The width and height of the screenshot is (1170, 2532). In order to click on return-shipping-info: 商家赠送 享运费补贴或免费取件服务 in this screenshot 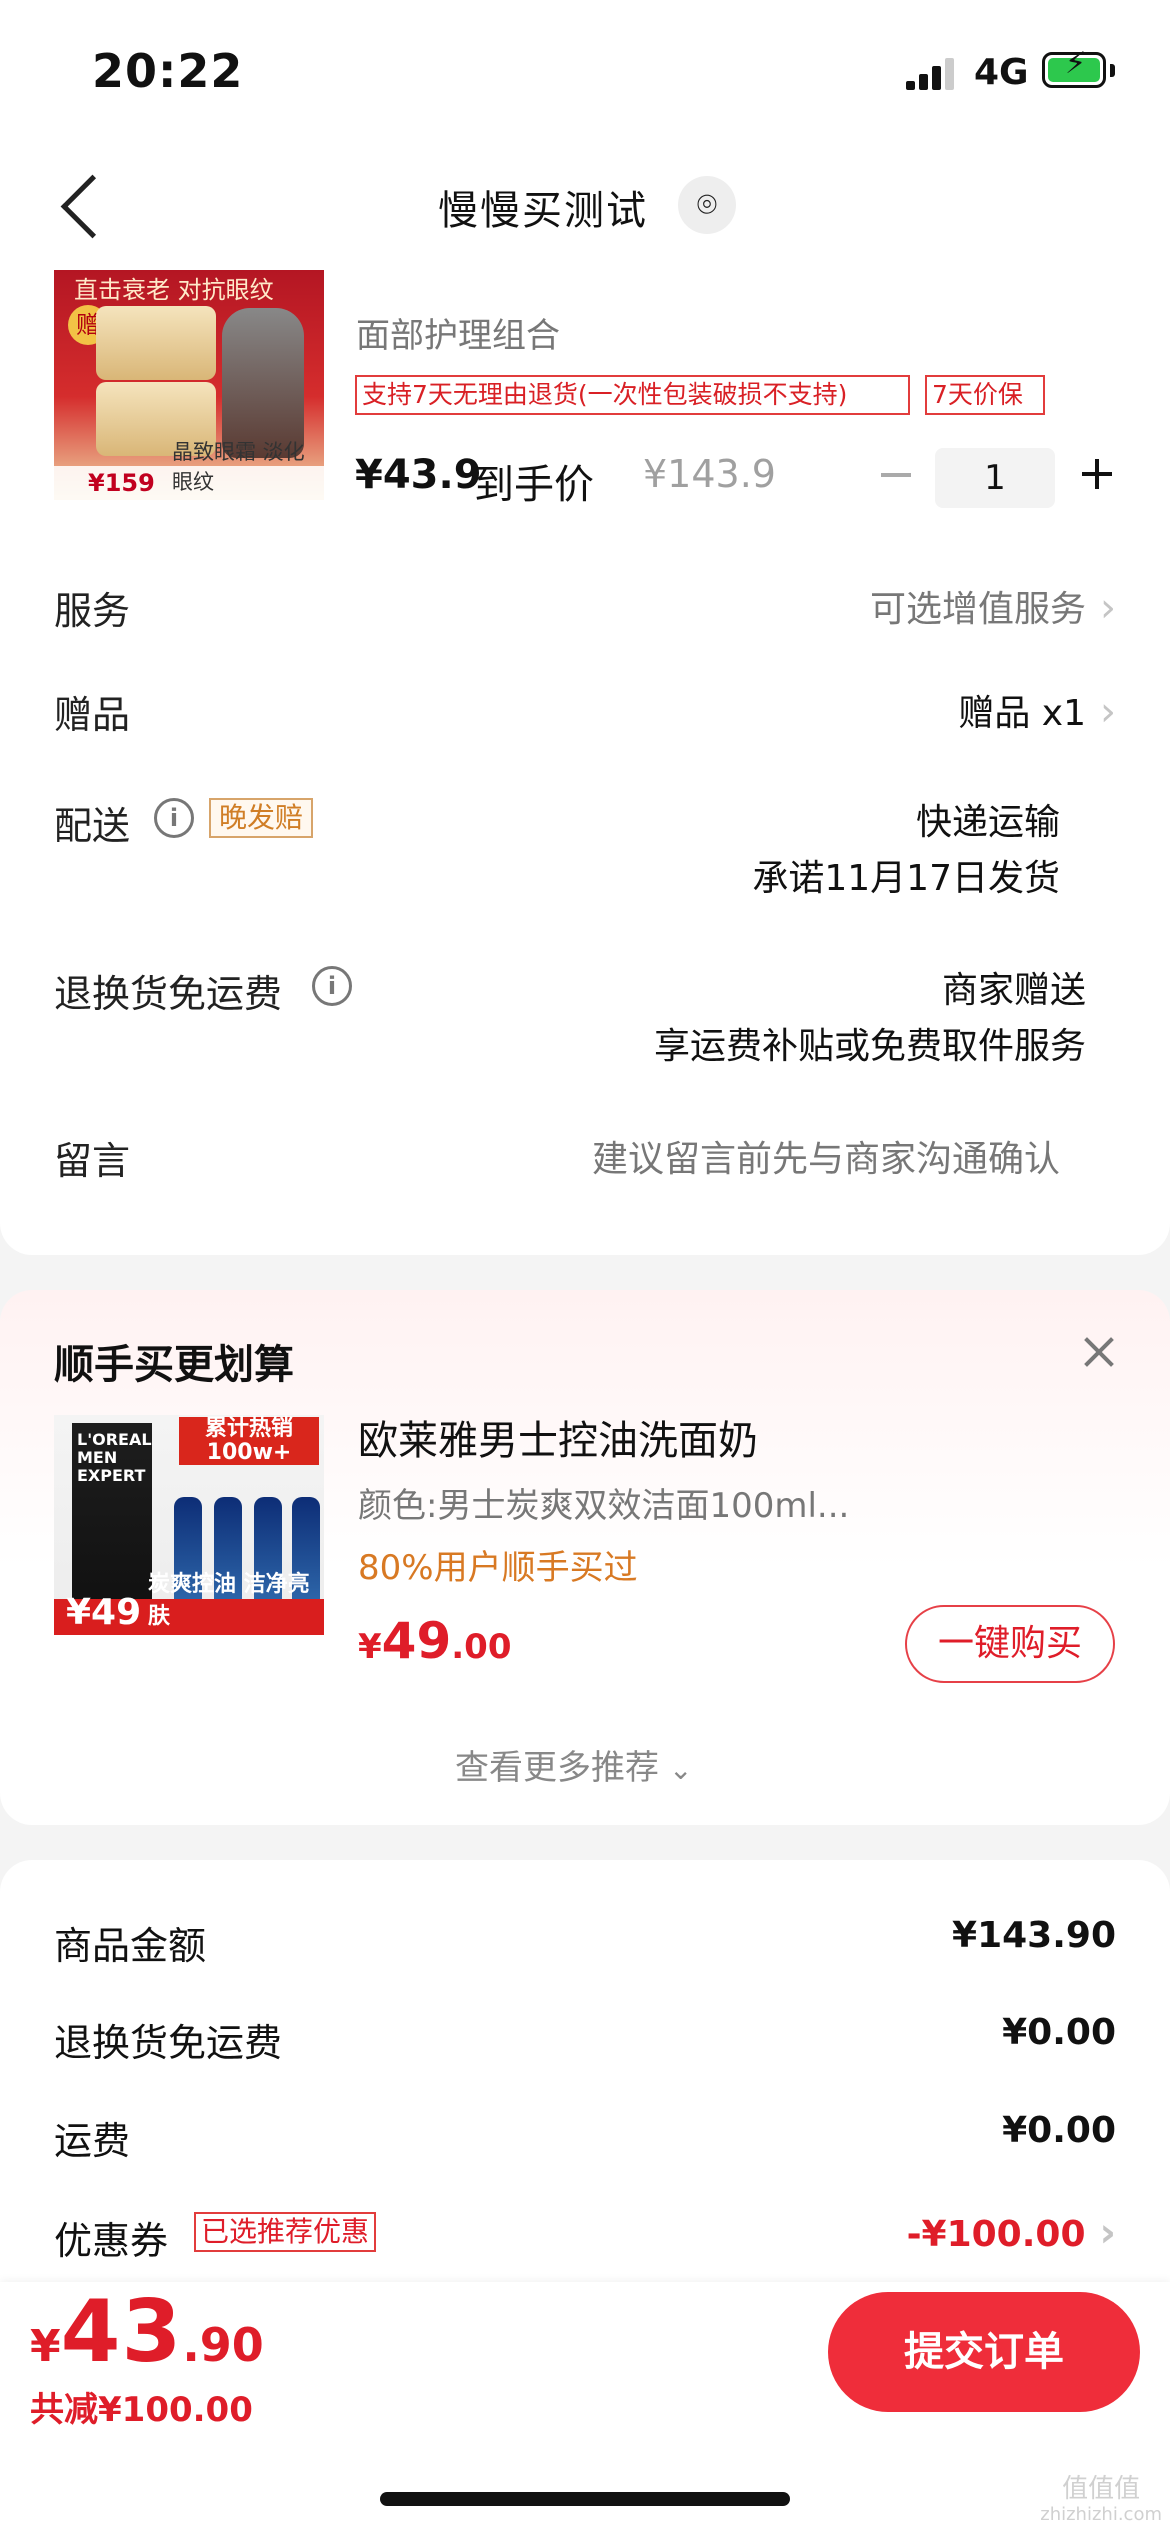, I will do `click(870, 1019)`.